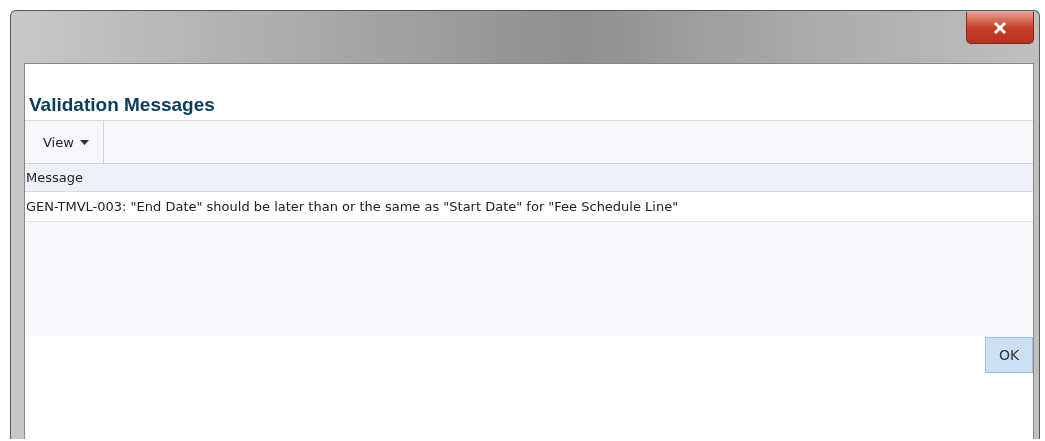 The width and height of the screenshot is (1045, 441). What do you see at coordinates (64, 142) in the screenshot?
I see `view-menu-button: View` at bounding box center [64, 142].